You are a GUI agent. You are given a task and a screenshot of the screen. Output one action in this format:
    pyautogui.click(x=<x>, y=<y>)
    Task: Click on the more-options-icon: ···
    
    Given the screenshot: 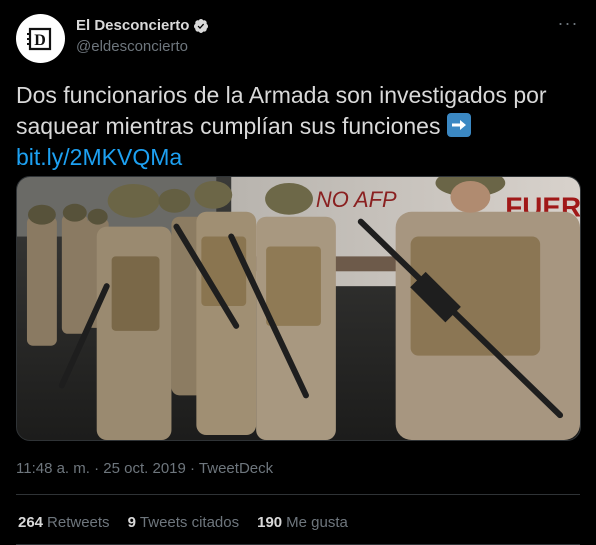 What is the action you would take?
    pyautogui.click(x=568, y=25)
    